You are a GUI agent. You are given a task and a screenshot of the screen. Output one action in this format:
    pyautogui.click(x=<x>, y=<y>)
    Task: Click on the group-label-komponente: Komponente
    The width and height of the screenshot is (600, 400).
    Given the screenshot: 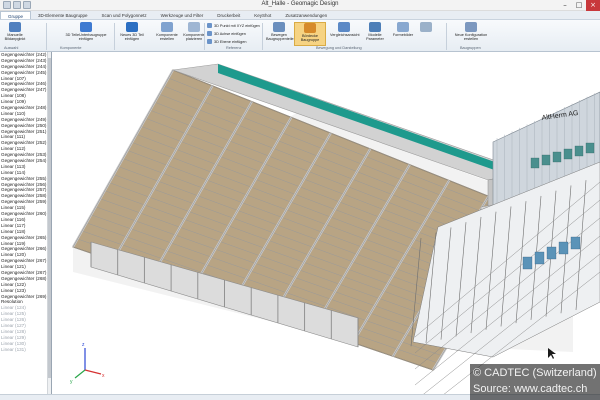 What is the action you would take?
    pyautogui.click(x=71, y=48)
    